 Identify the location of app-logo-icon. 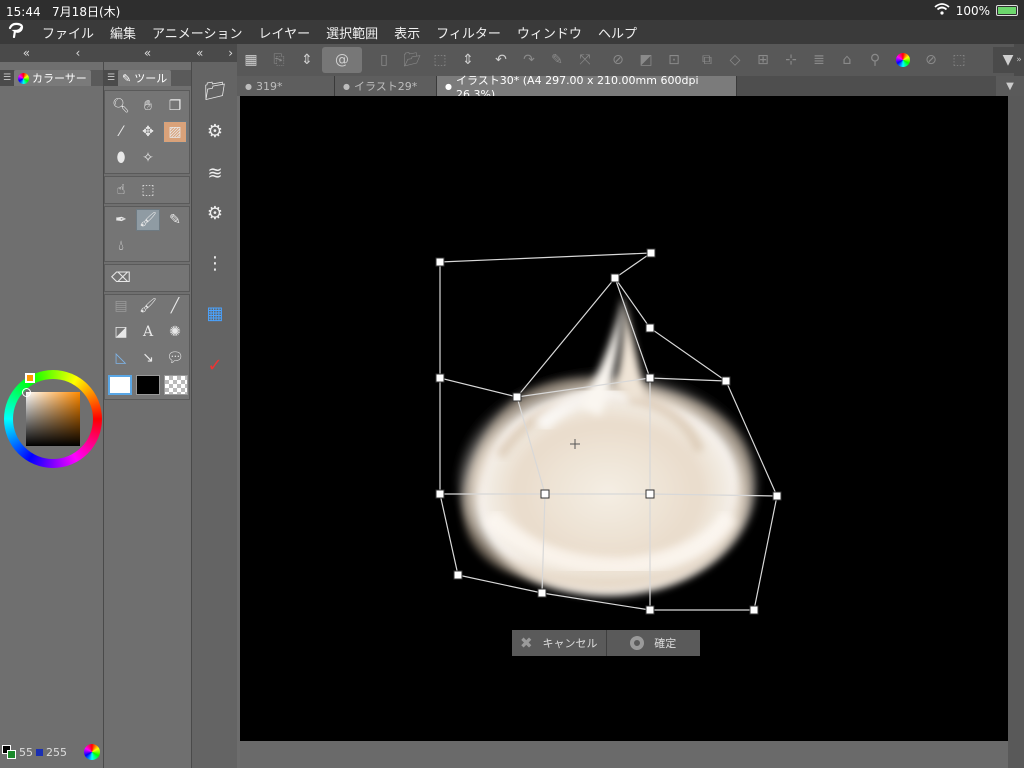
(17, 32).